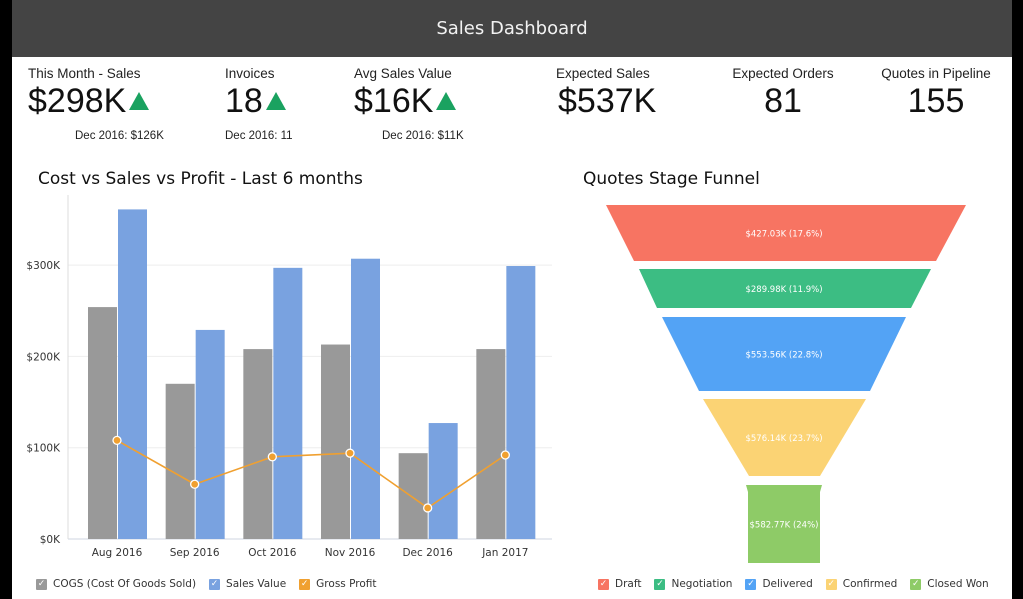  Describe the element at coordinates (50, 540) in the screenshot. I see `y-tick-label: $0K` at that location.